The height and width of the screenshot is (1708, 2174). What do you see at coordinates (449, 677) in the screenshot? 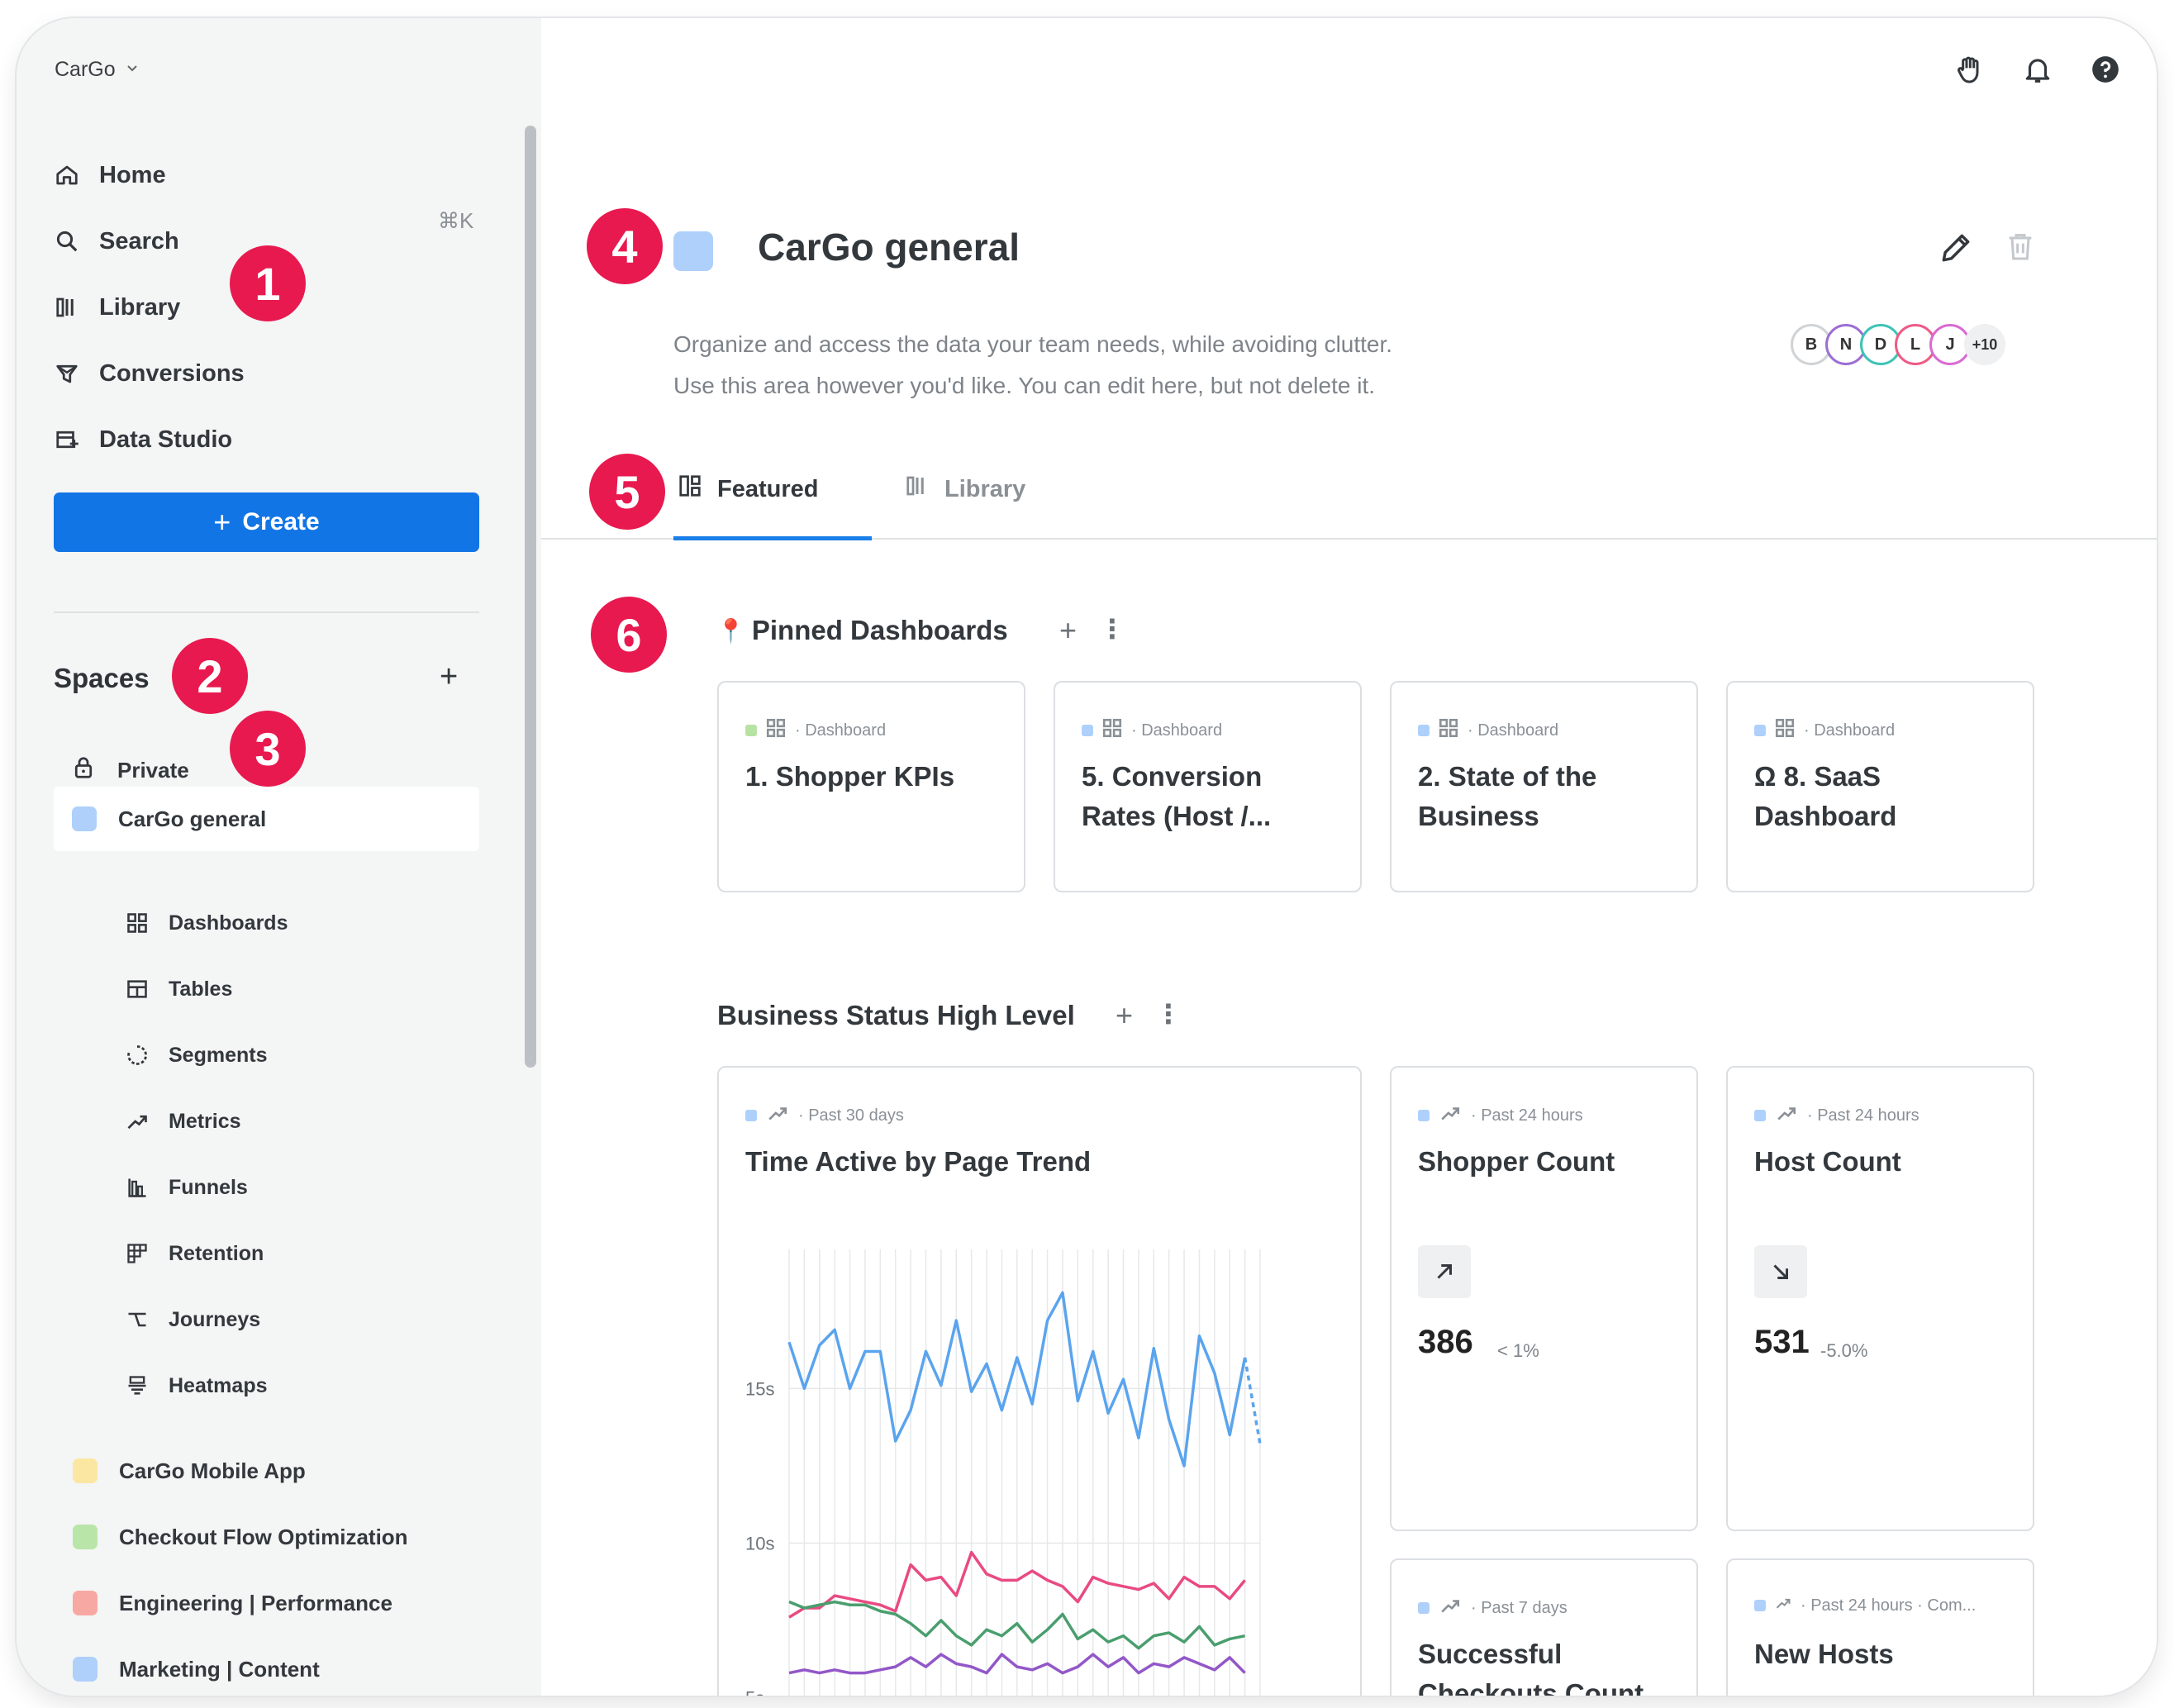
I see `add-space-button: +` at bounding box center [449, 677].